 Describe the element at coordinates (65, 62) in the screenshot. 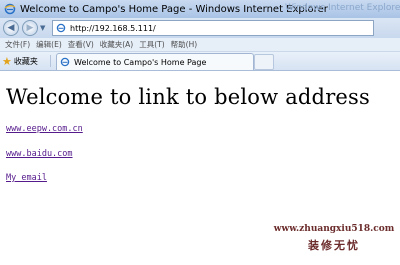

I see `tab-page-icon` at that location.